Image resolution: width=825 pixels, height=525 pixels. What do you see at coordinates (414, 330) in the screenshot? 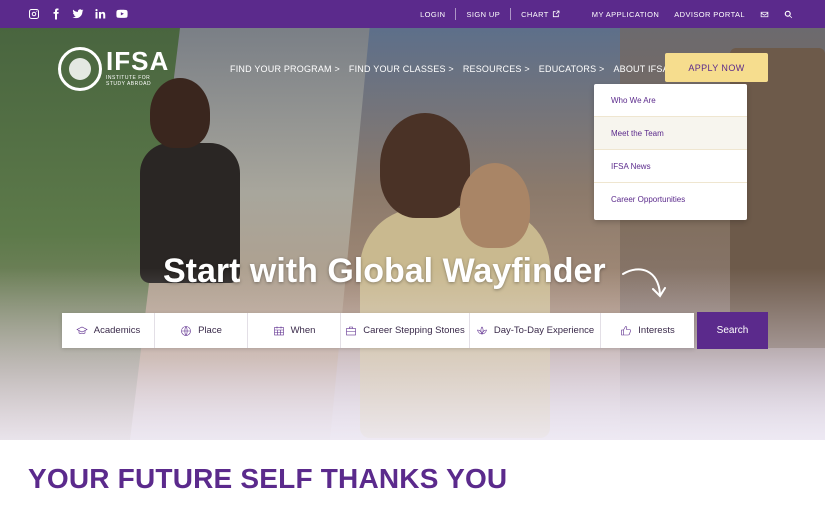
I see `filter-label: Career Stepping Stones` at bounding box center [414, 330].